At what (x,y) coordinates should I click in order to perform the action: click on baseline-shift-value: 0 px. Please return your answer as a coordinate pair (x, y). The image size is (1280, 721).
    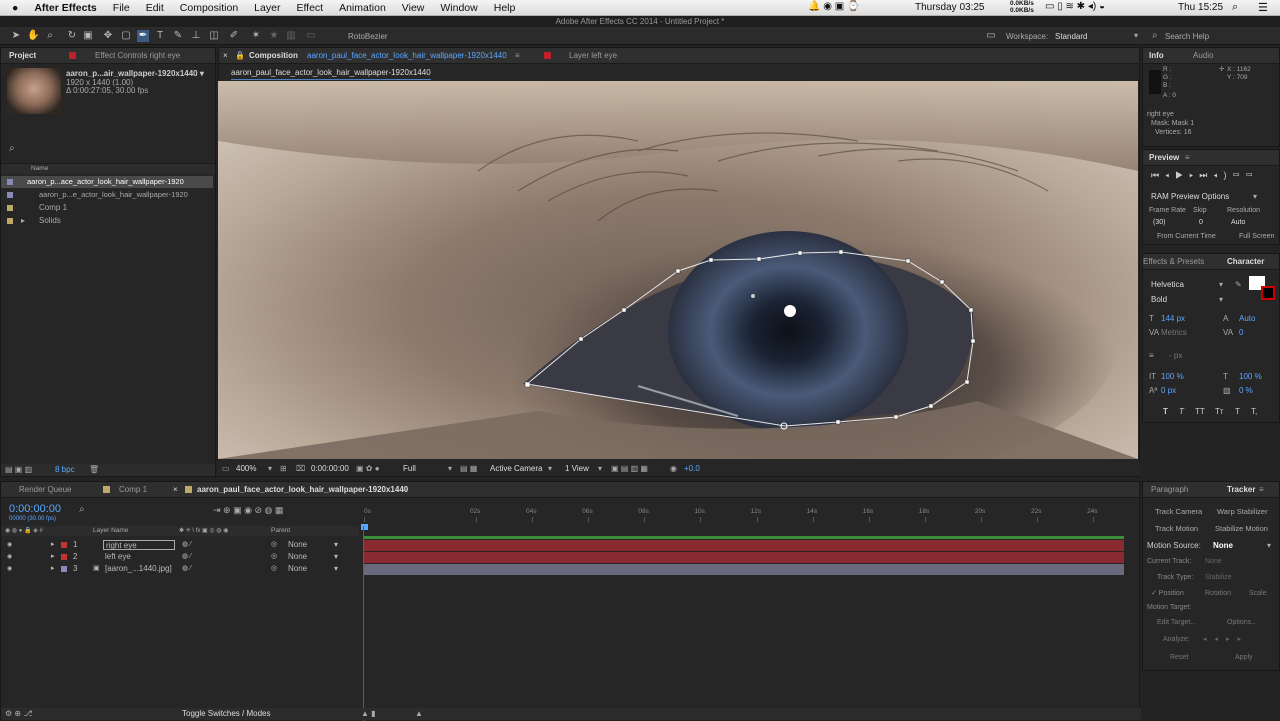
    Looking at the image, I should click on (1168, 391).